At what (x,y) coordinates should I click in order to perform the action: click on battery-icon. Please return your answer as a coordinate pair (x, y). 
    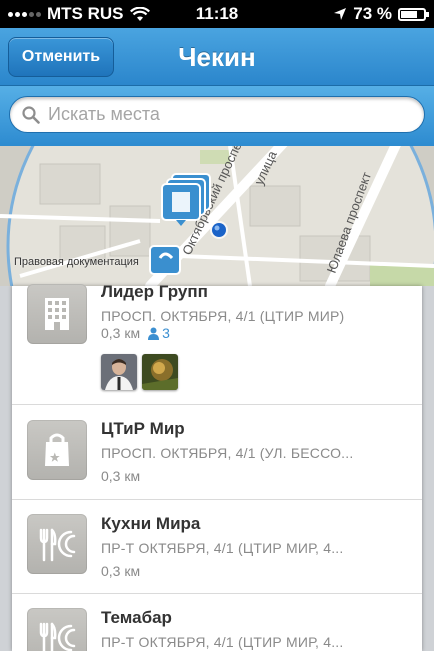
    Looking at the image, I should click on (413, 14).